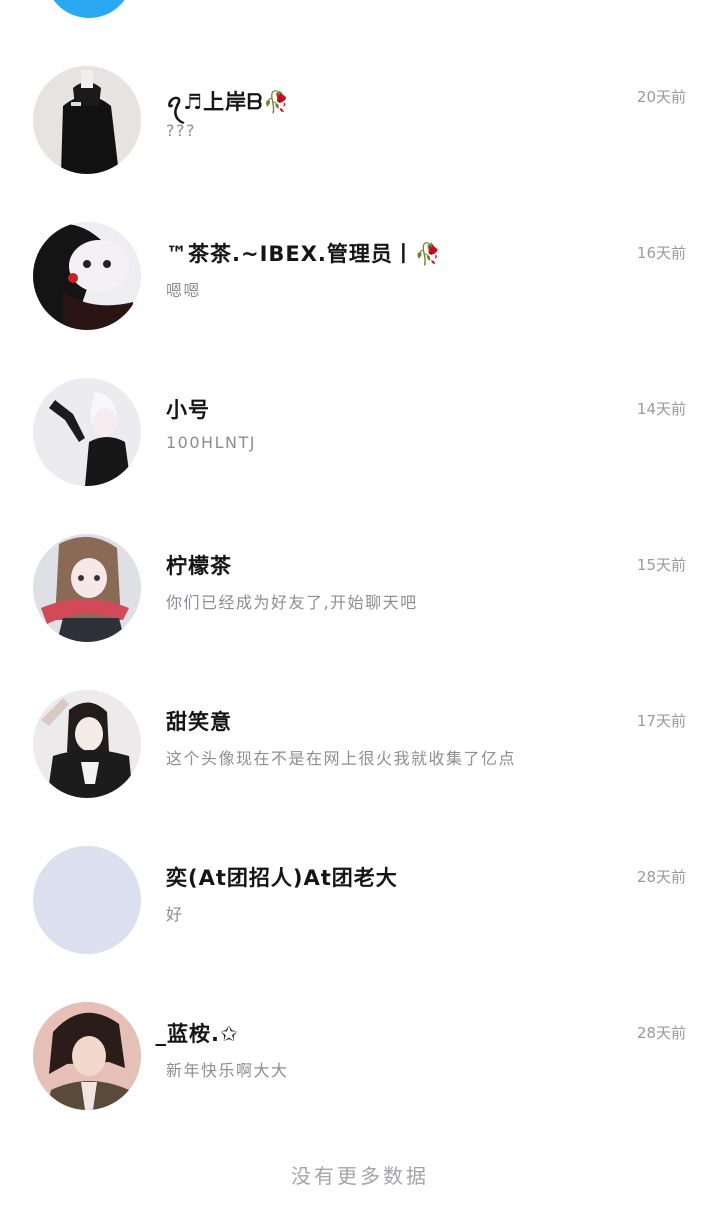 The image size is (720, 1209). What do you see at coordinates (661, 409) in the screenshot?
I see `message-time: 14天前` at bounding box center [661, 409].